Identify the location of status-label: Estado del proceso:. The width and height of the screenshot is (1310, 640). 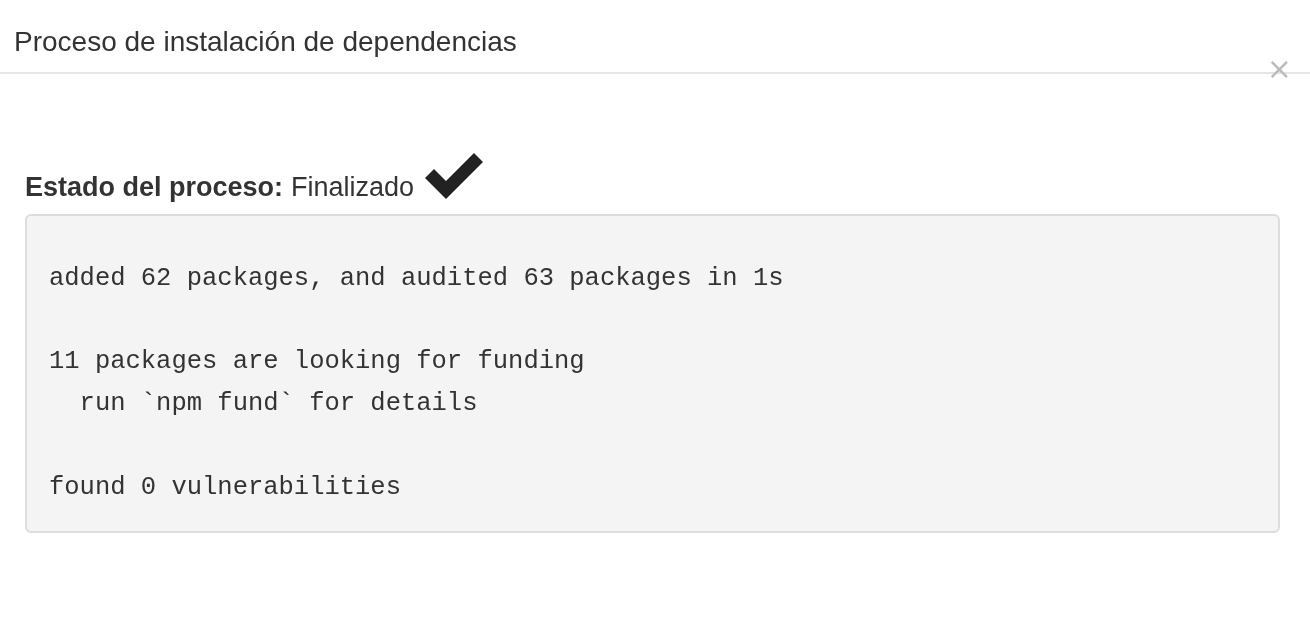
(154, 187).